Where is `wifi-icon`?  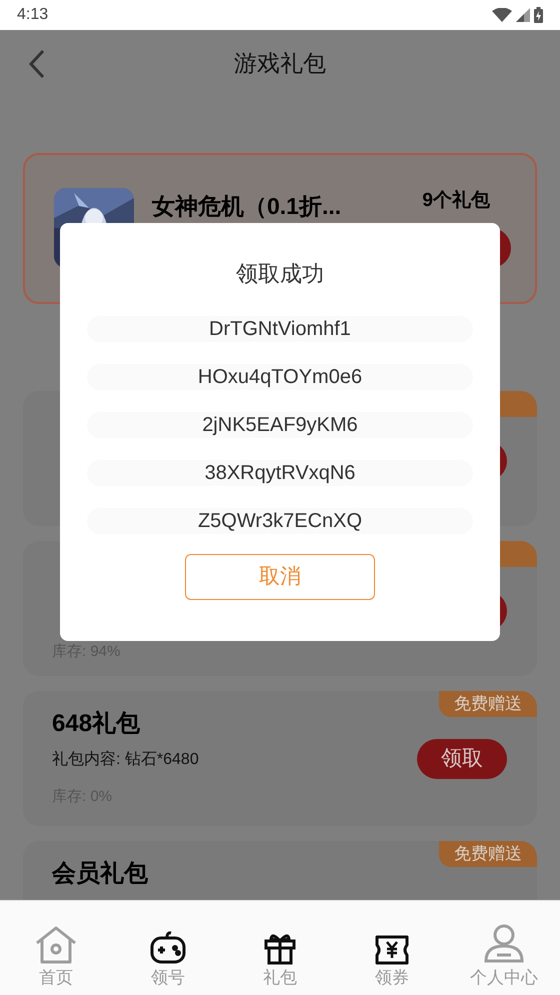 wifi-icon is located at coordinates (502, 15).